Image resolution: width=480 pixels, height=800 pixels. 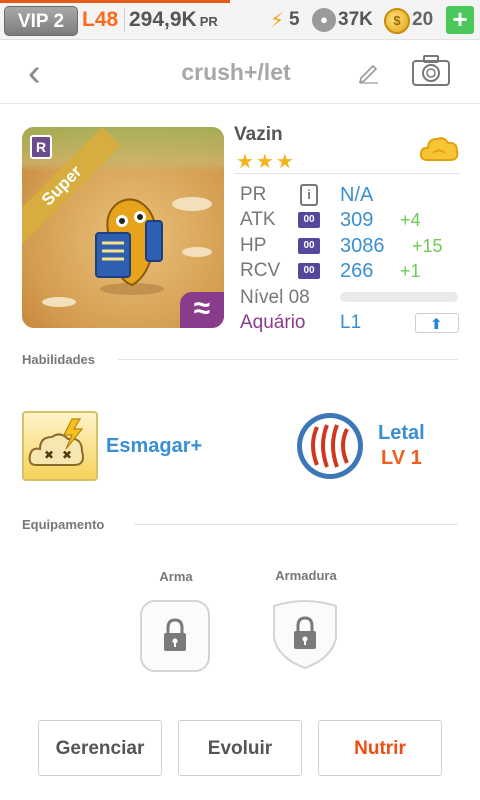 What do you see at coordinates (309, 220) in the screenshot?
I see `stat-atk-badge: 00` at bounding box center [309, 220].